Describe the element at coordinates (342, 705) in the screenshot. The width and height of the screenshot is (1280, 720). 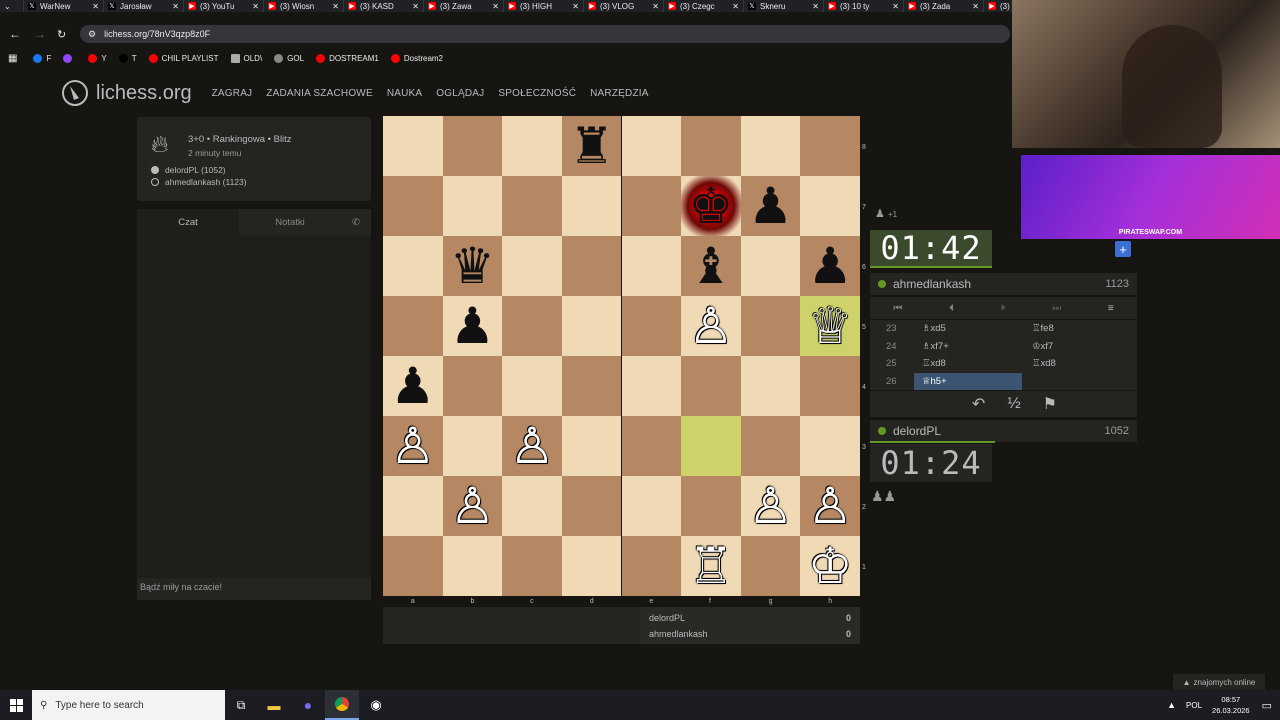
I see `chrome-icon` at that location.